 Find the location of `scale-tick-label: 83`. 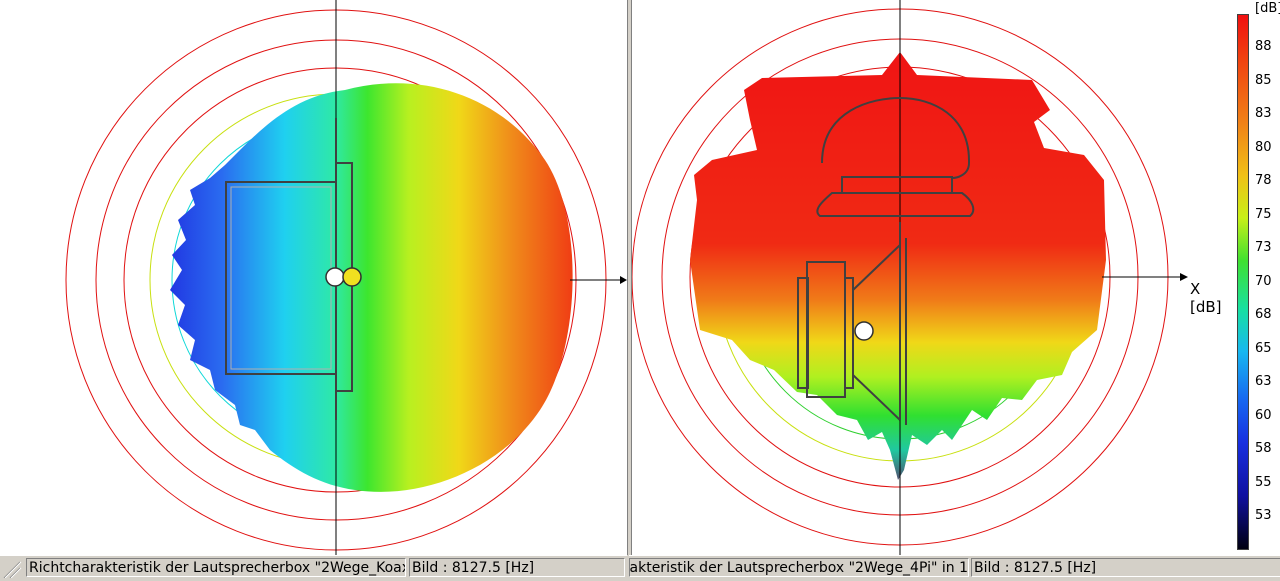

scale-tick-label: 83 is located at coordinates (1263, 113).